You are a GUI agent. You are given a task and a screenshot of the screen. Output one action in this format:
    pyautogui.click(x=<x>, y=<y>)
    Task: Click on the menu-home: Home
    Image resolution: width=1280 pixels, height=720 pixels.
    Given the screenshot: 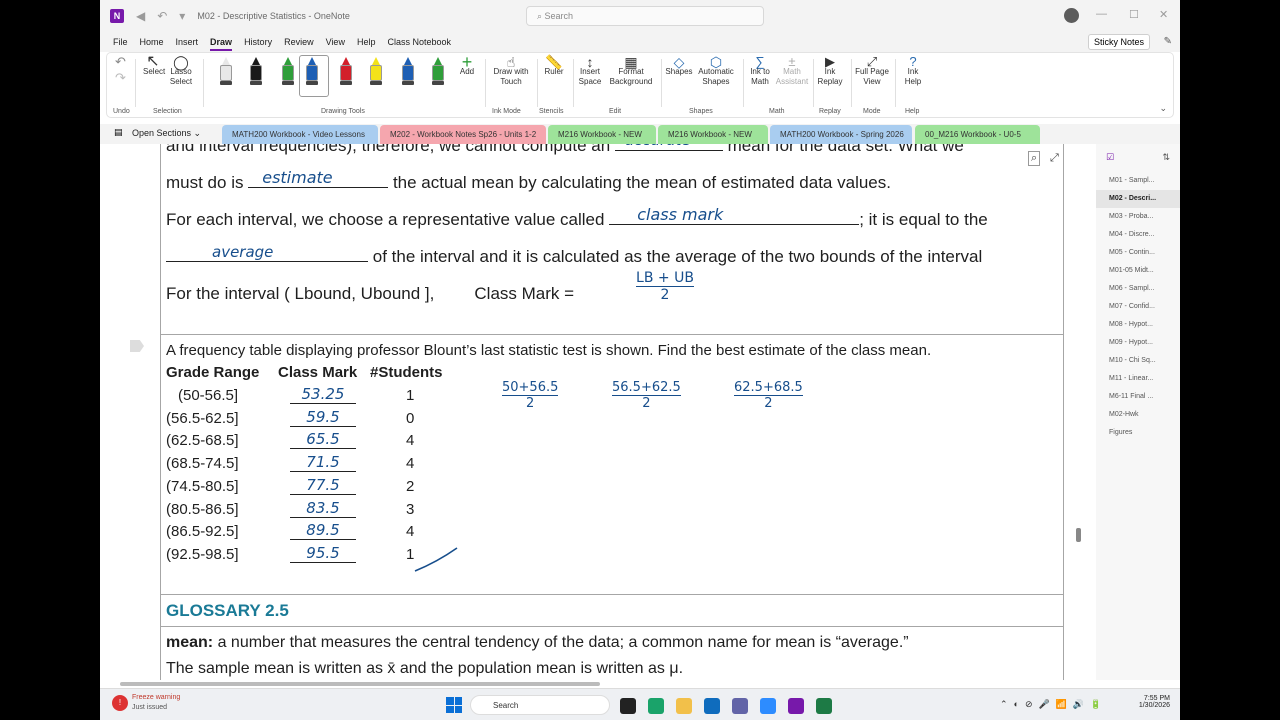 What is the action you would take?
    pyautogui.click(x=152, y=42)
    